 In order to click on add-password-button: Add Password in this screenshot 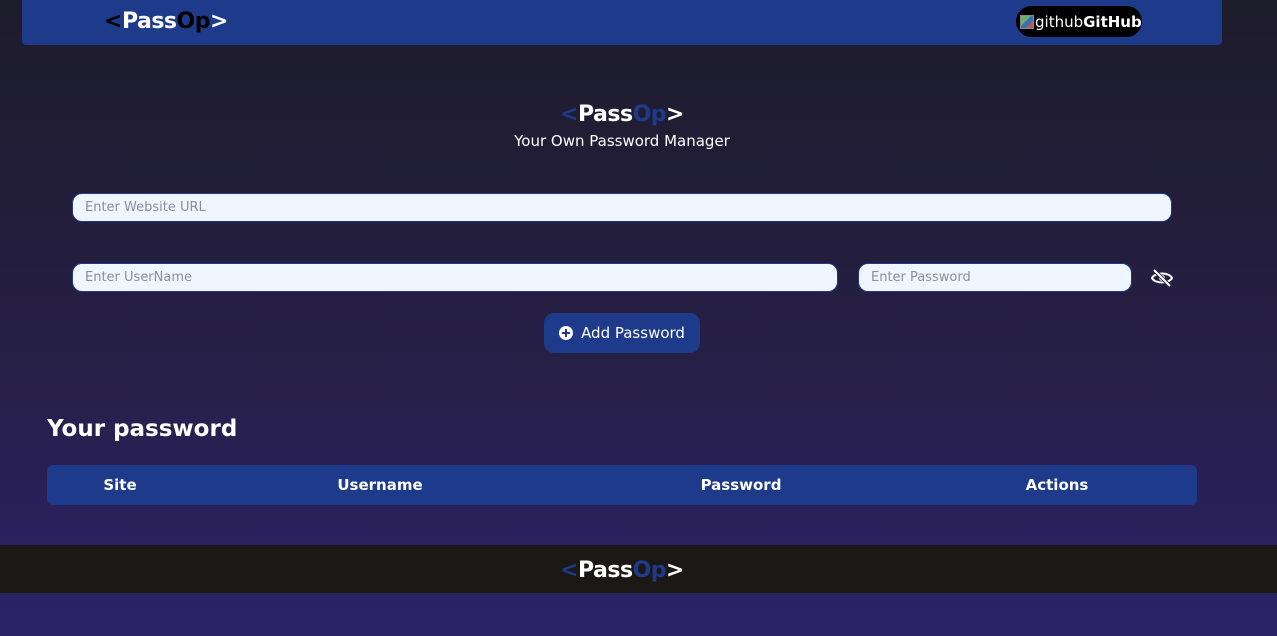, I will do `click(622, 333)`.